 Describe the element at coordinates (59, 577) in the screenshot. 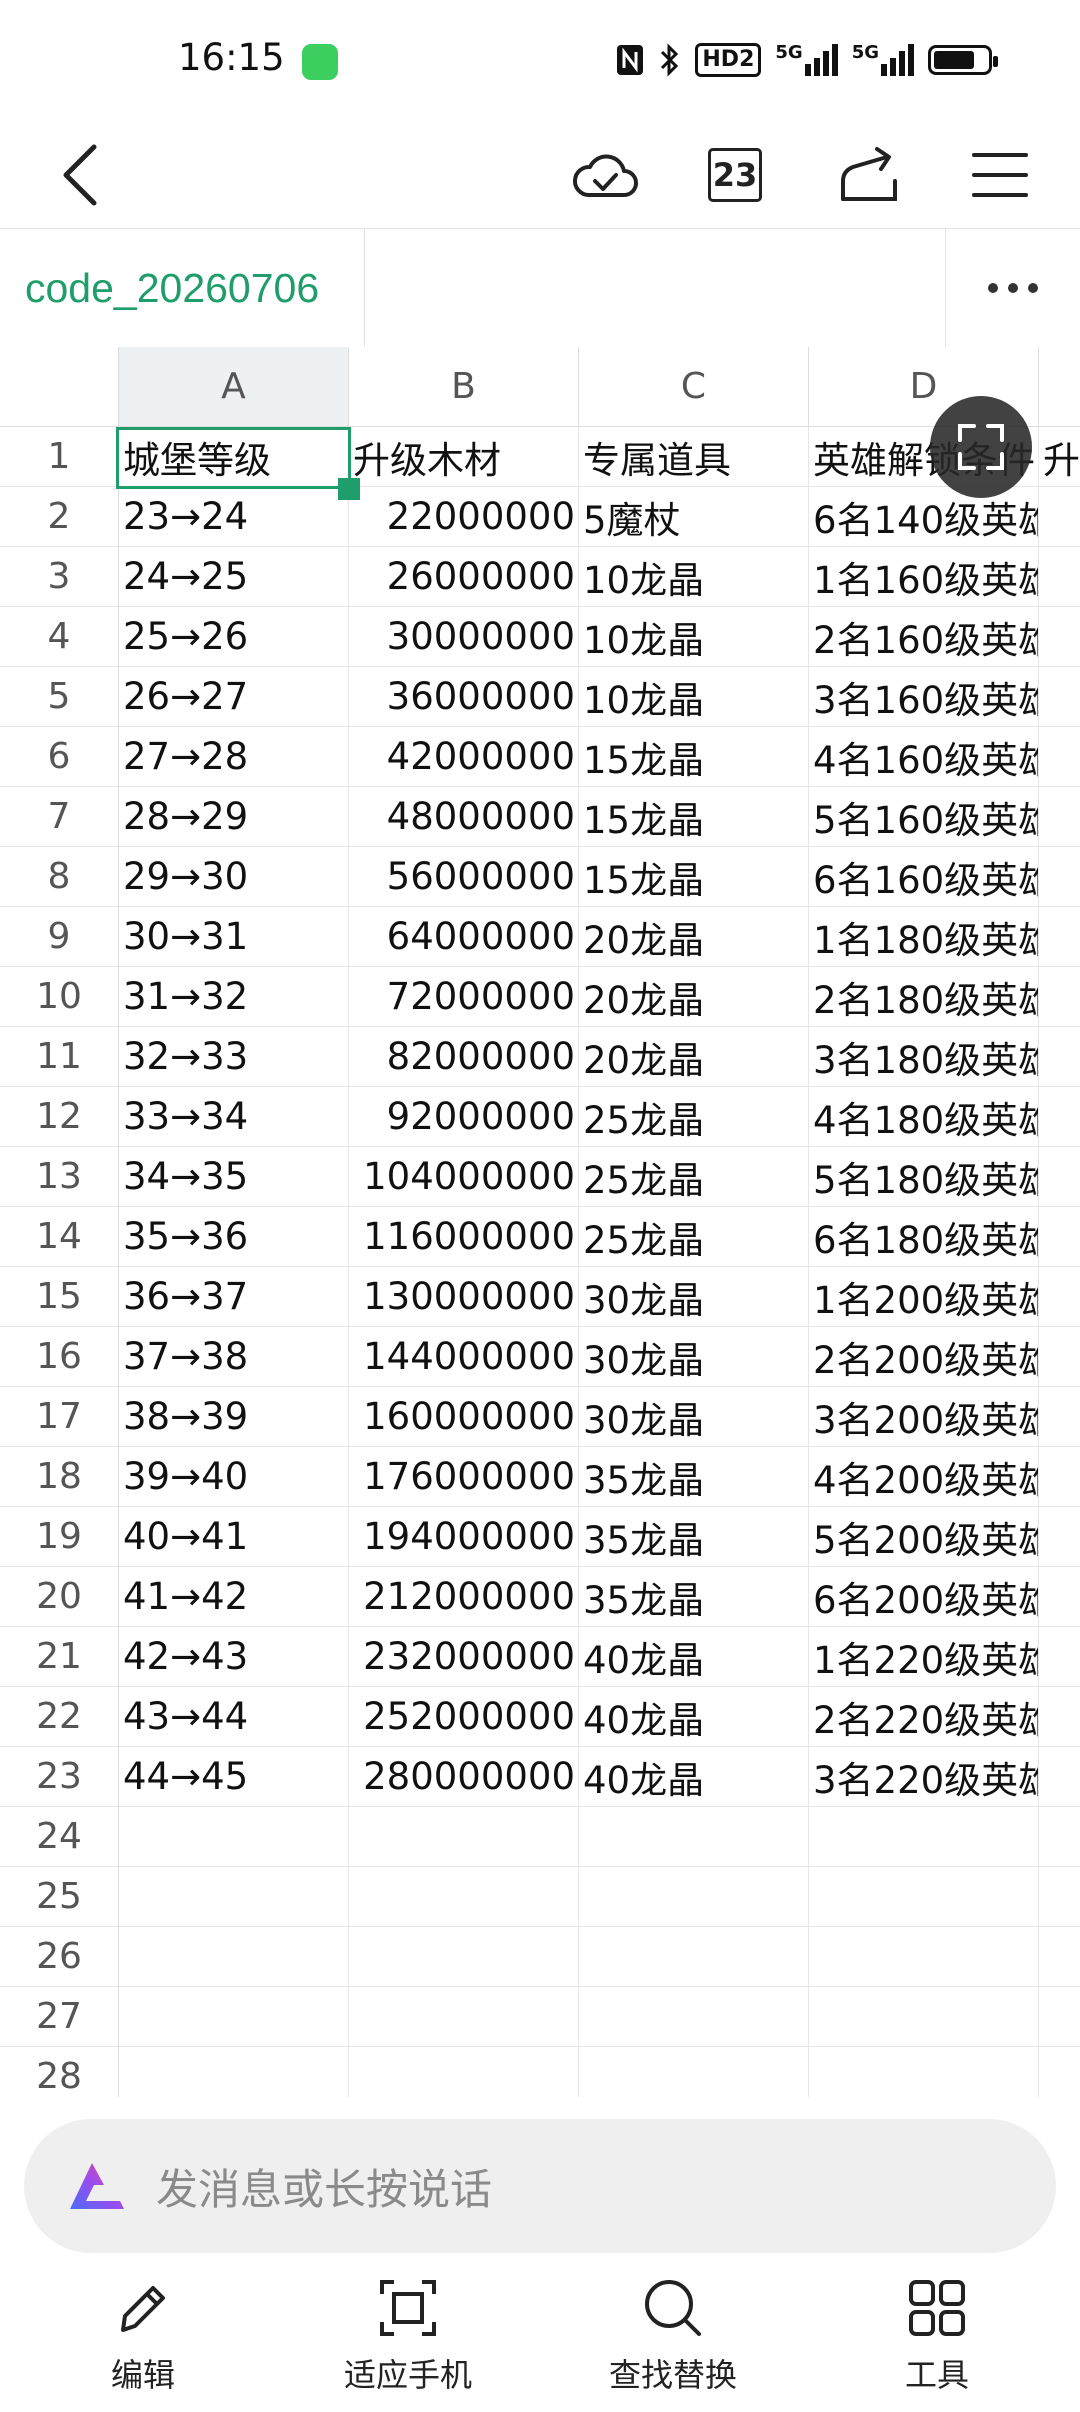

I see `row-header: 3` at that location.